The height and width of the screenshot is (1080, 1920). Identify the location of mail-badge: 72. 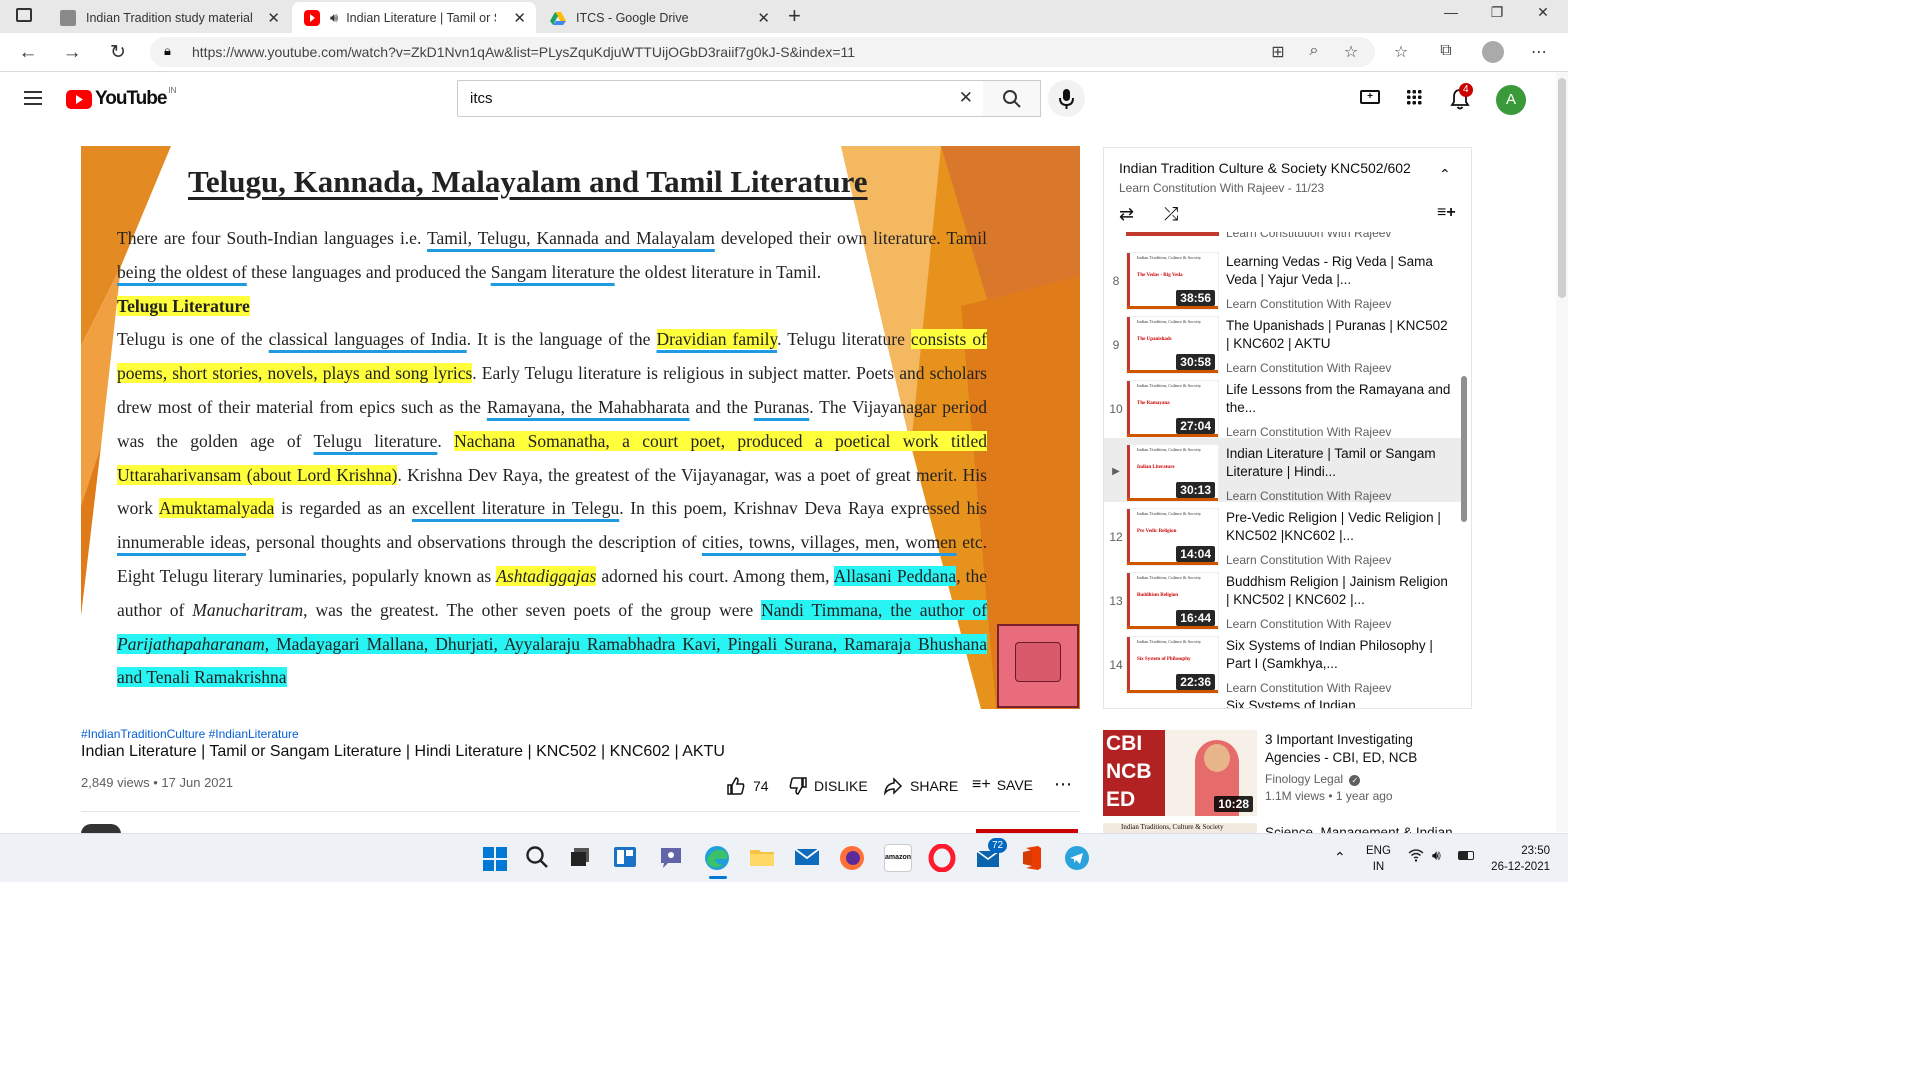
(998, 845).